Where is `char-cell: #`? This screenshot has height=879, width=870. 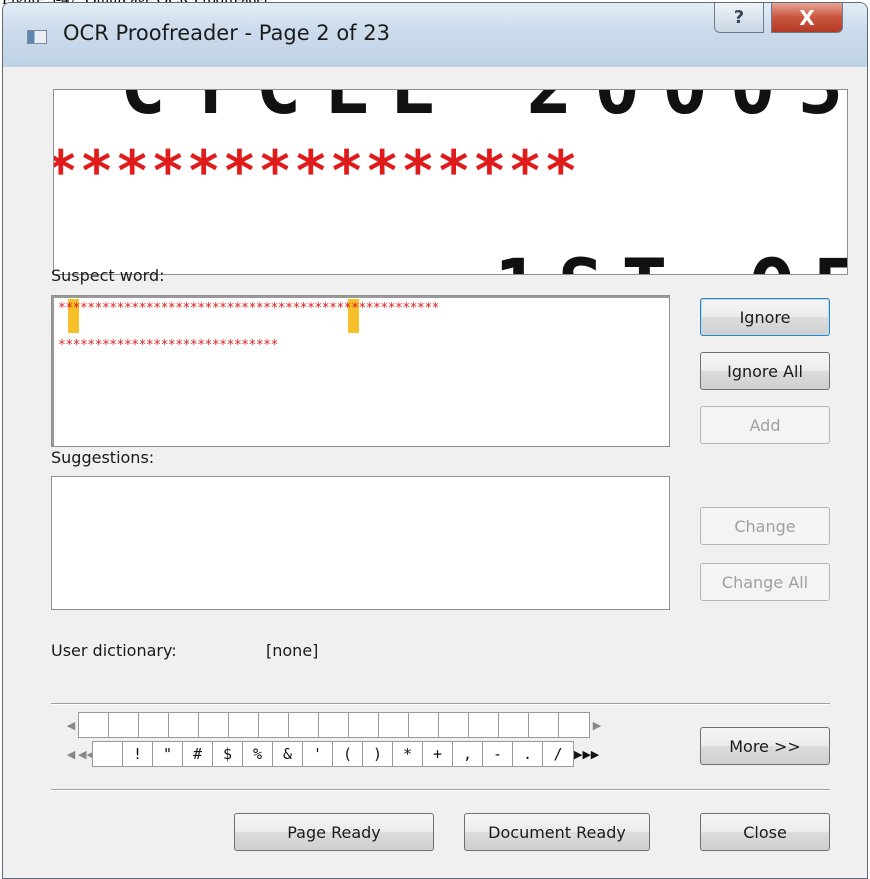 char-cell: # is located at coordinates (198, 754).